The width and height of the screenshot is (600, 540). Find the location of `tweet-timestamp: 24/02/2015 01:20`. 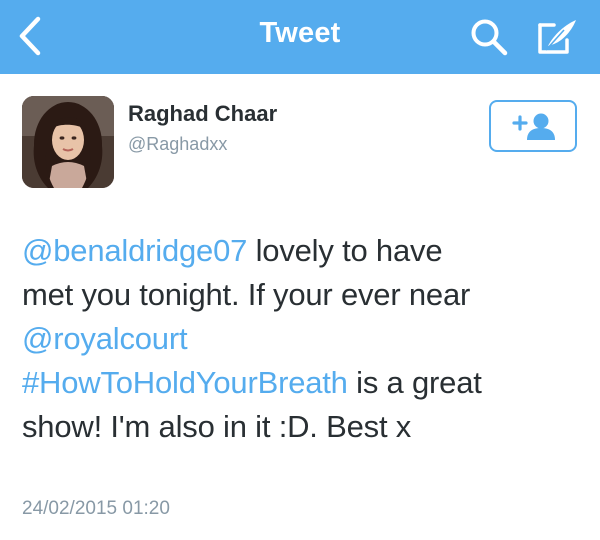

tweet-timestamp: 24/02/2015 01:20 is located at coordinates (96, 508).